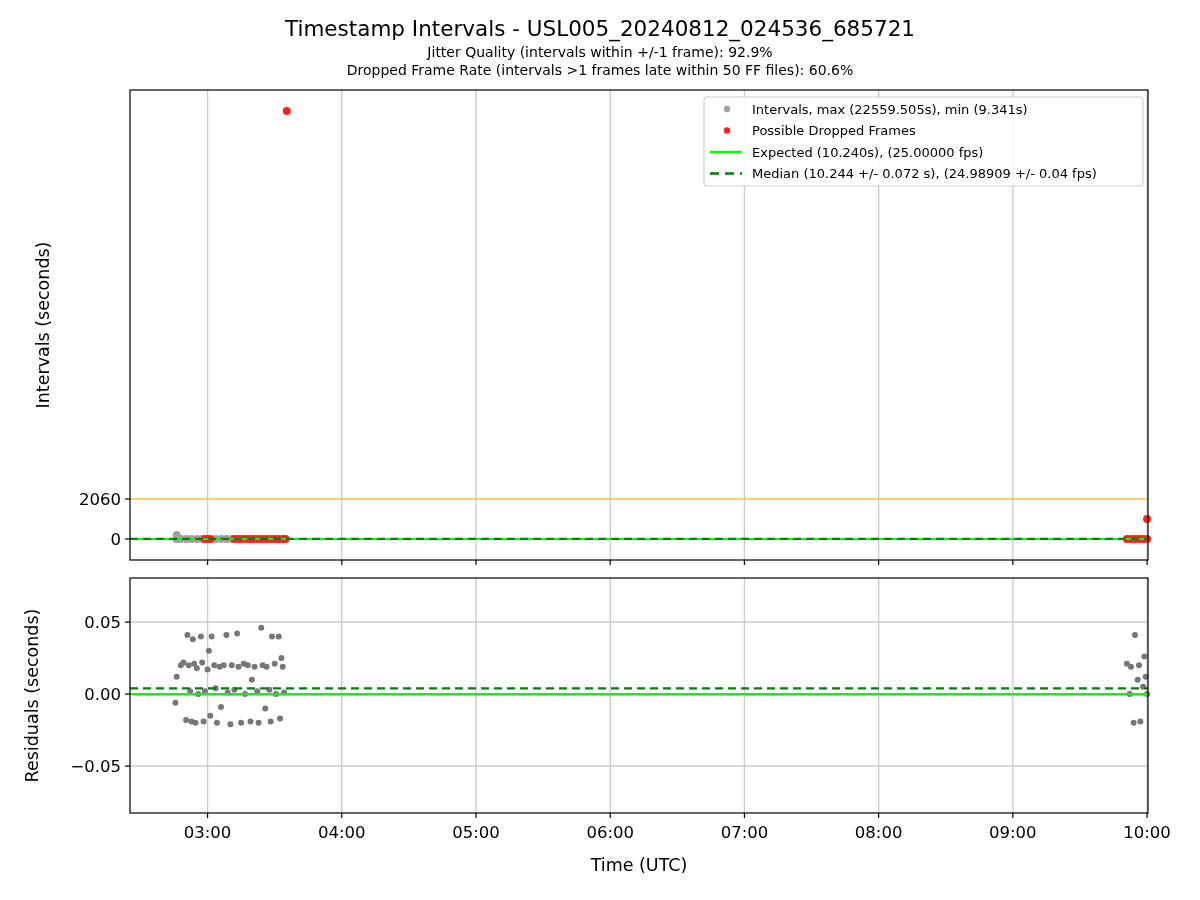 This screenshot has width=1200, height=900. What do you see at coordinates (924, 173) in the screenshot?
I see `legend-label: Median (10.244 +/- 0.072 s), (24.98909 +/- 0.04 fps)` at bounding box center [924, 173].